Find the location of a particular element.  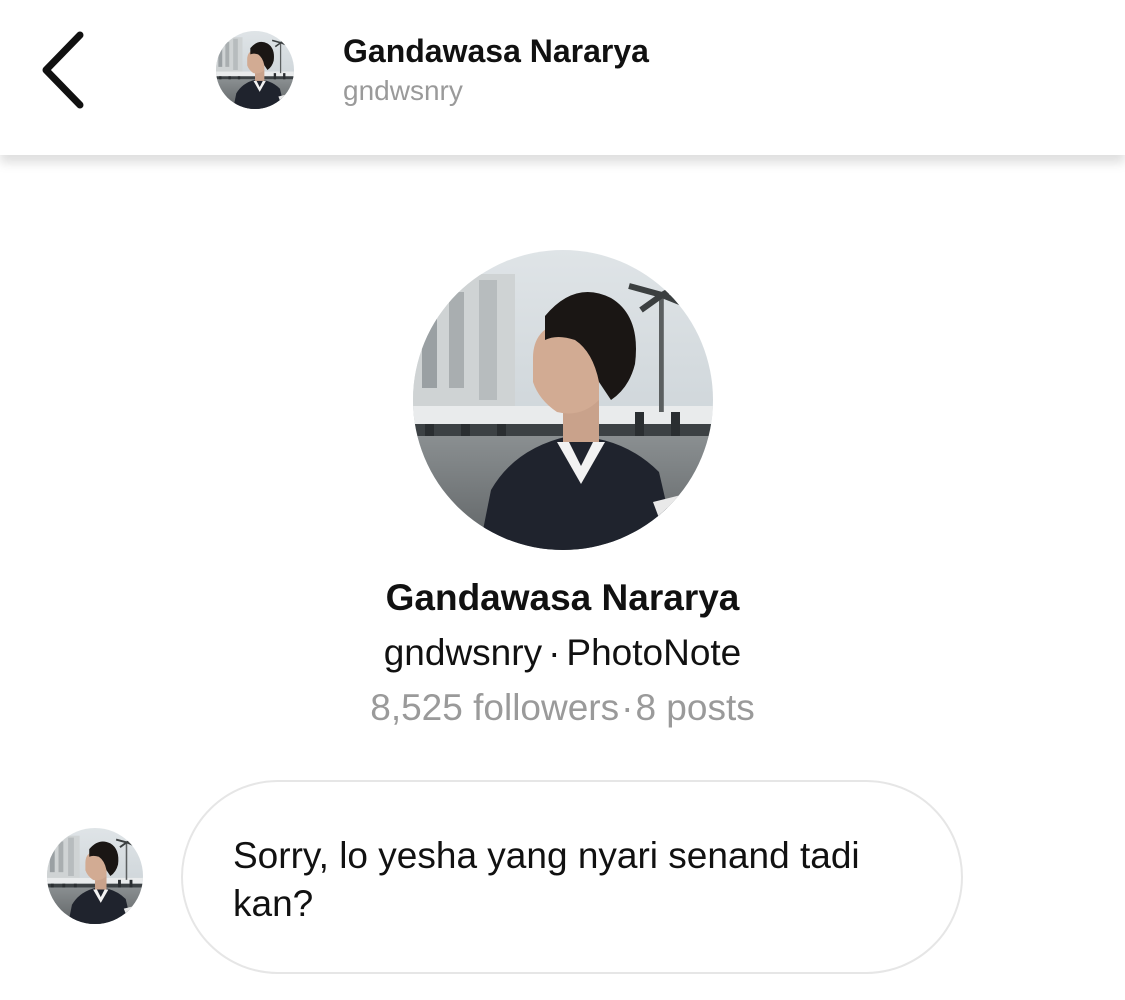

profile-handle: gndwsnry is located at coordinates (463, 652).